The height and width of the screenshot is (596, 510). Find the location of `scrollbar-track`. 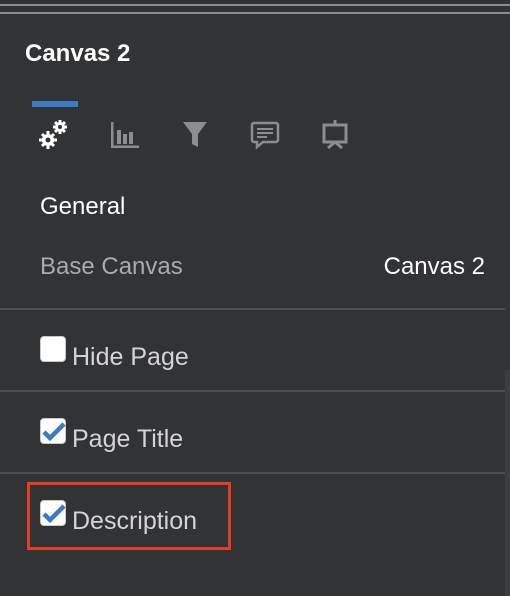

scrollbar-track is located at coordinates (507, 483).